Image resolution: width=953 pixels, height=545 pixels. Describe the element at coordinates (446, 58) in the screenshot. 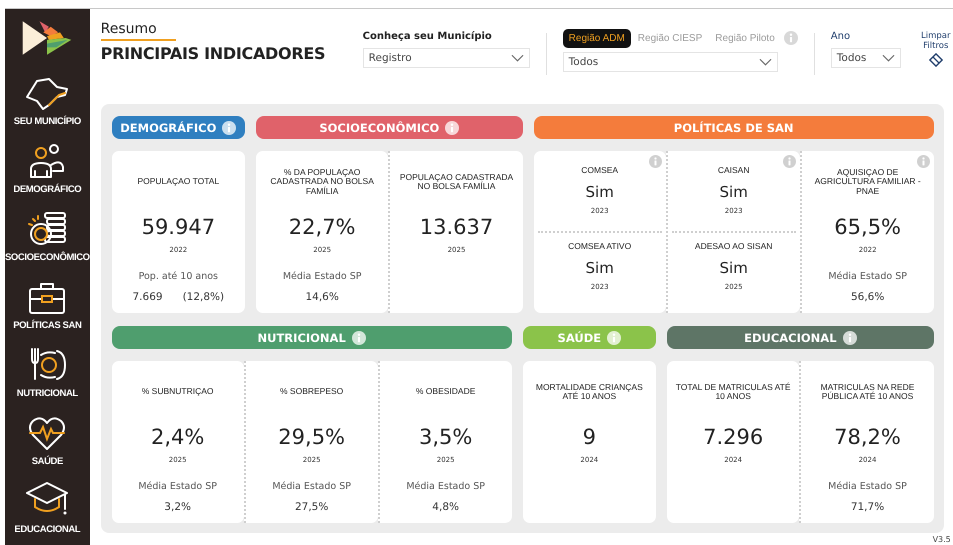

I see `dropdown: Registro` at that location.